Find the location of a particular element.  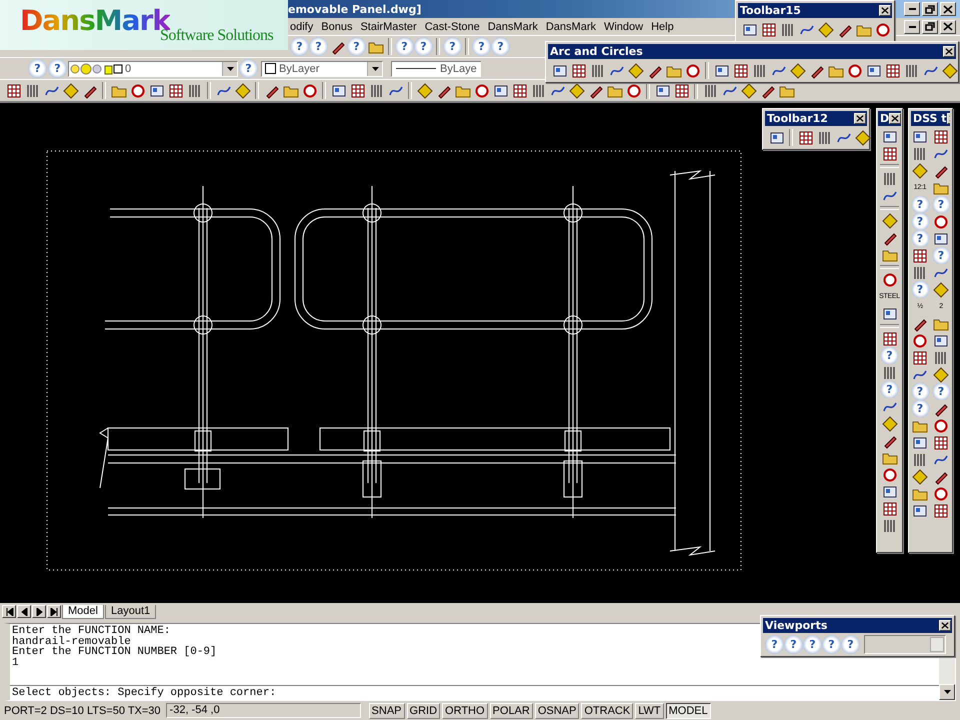

menu-item: Window is located at coordinates (624, 26).